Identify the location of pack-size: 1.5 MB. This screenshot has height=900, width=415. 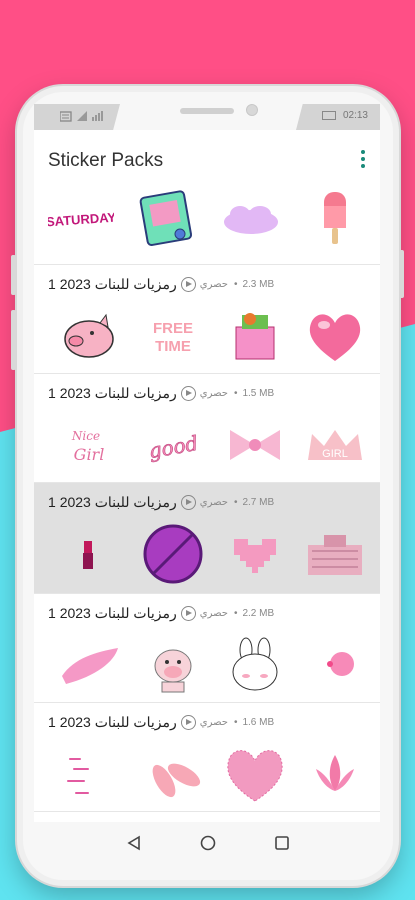
(258, 393).